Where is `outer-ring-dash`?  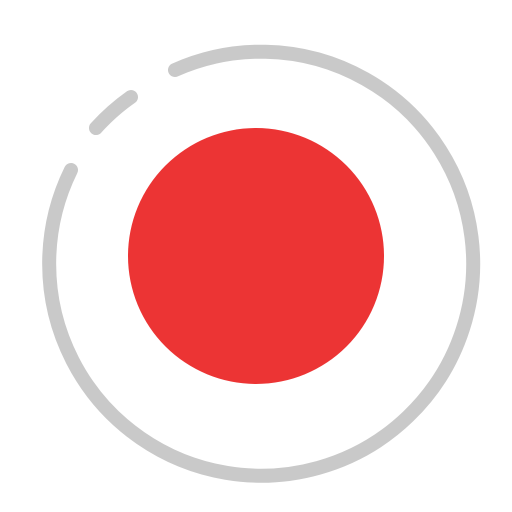
outer-ring-dash is located at coordinates (113, 112).